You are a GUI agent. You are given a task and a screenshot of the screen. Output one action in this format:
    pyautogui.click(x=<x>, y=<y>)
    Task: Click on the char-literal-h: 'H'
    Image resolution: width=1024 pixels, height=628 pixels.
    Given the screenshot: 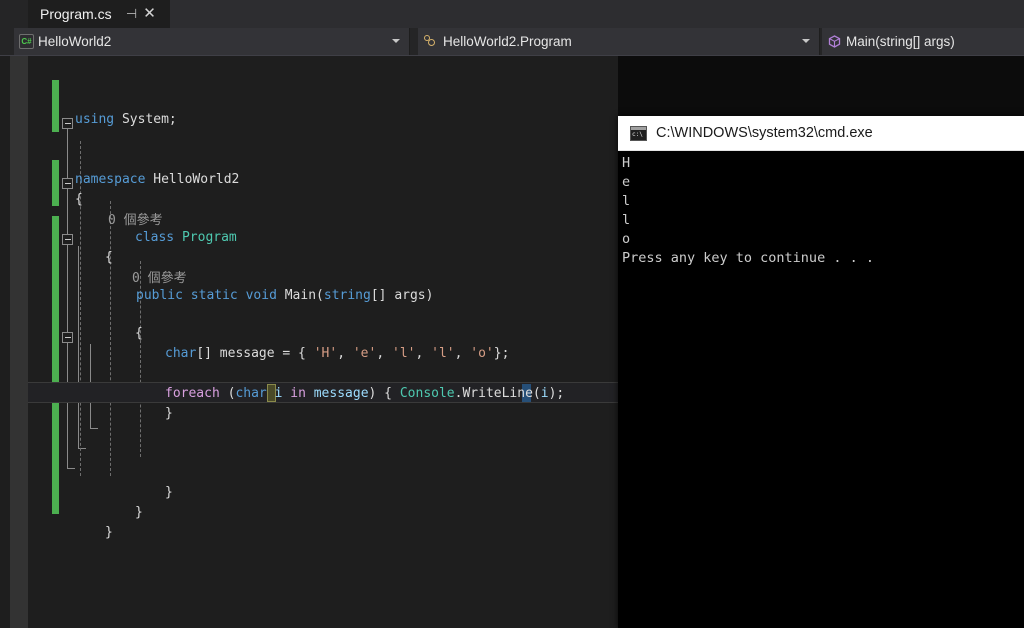 What is the action you would take?
    pyautogui.click(x=325, y=353)
    